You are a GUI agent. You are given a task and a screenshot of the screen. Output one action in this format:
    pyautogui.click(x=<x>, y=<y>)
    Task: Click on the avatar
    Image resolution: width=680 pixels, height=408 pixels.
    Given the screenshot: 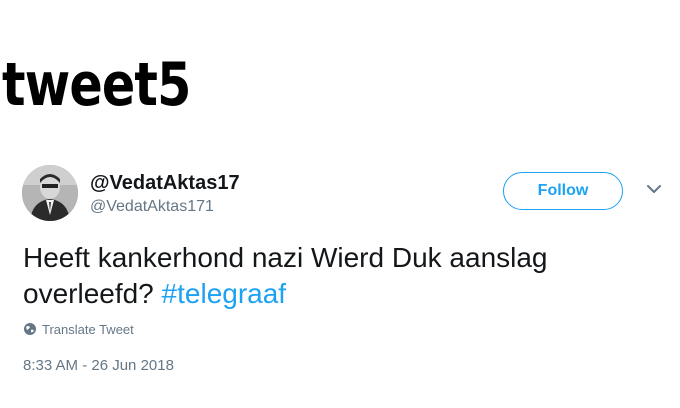 What is the action you would take?
    pyautogui.click(x=50, y=193)
    